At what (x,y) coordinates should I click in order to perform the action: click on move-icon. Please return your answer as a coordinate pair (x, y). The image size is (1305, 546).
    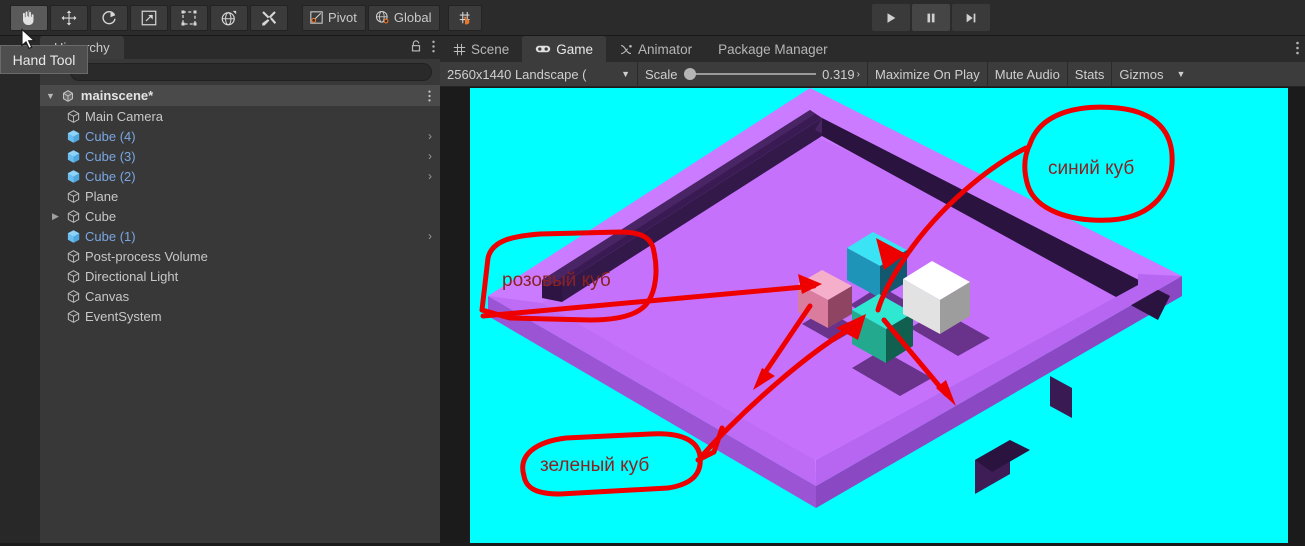
    Looking at the image, I should click on (69, 17).